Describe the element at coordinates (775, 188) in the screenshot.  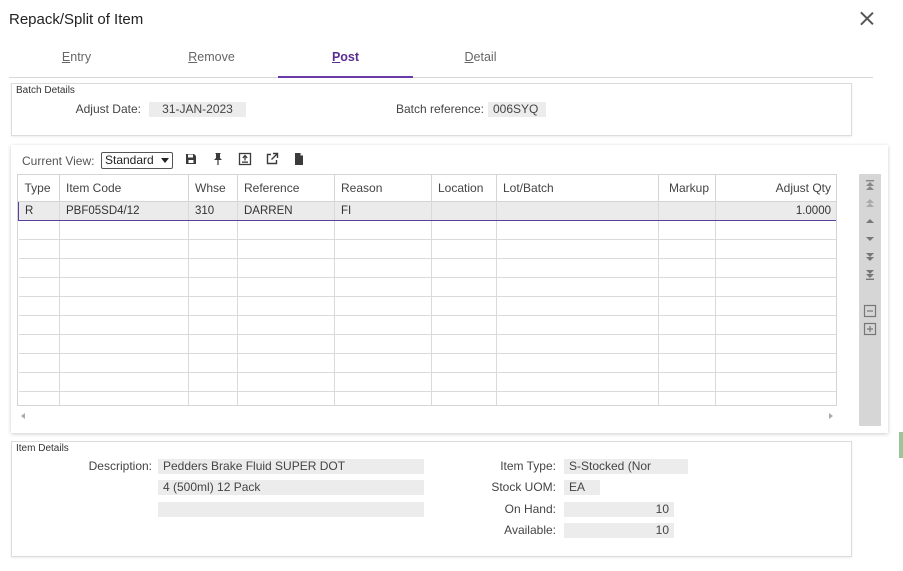
I see `column-header: Adjust Qty` at that location.